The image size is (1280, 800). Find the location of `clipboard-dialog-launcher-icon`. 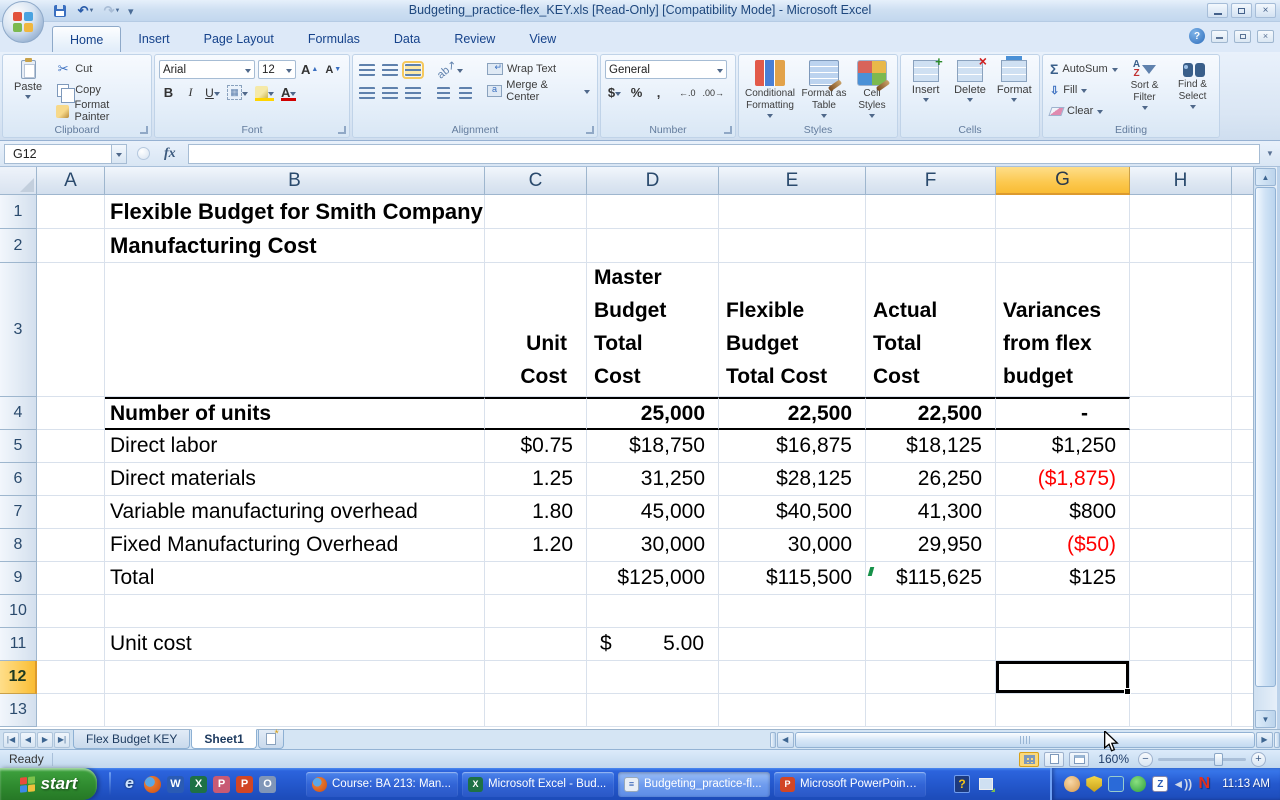

clipboard-dialog-launcher-icon is located at coordinates (144, 130).